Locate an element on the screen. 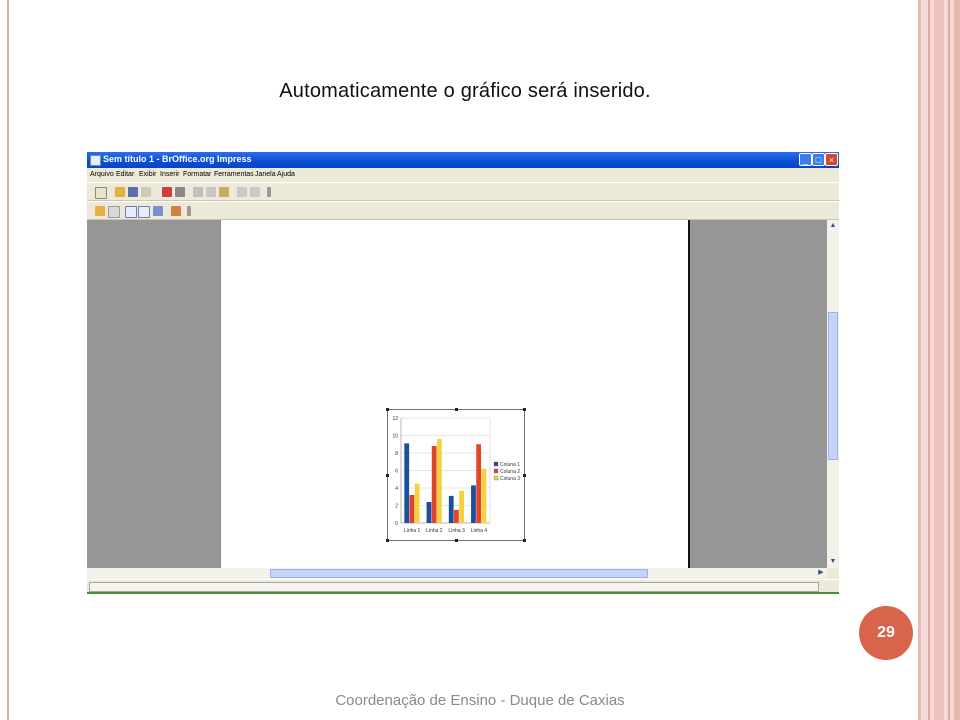  slide-title: Automaticamente o gráfico será inserido. is located at coordinates (465, 91).